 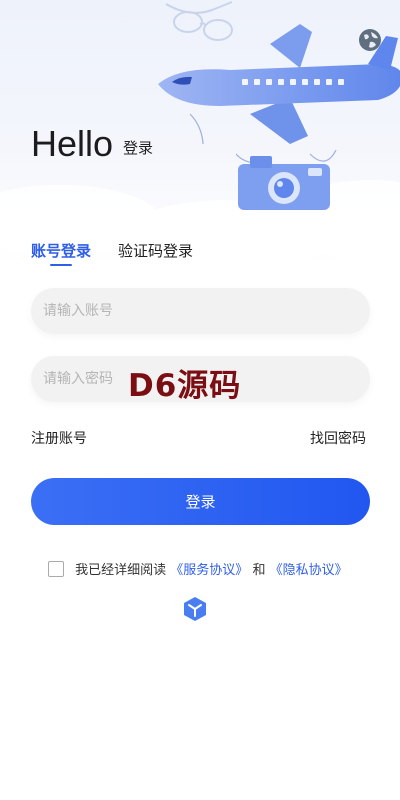 I want to click on service-agreement-link: 《服务协议》, so click(x=209, y=570).